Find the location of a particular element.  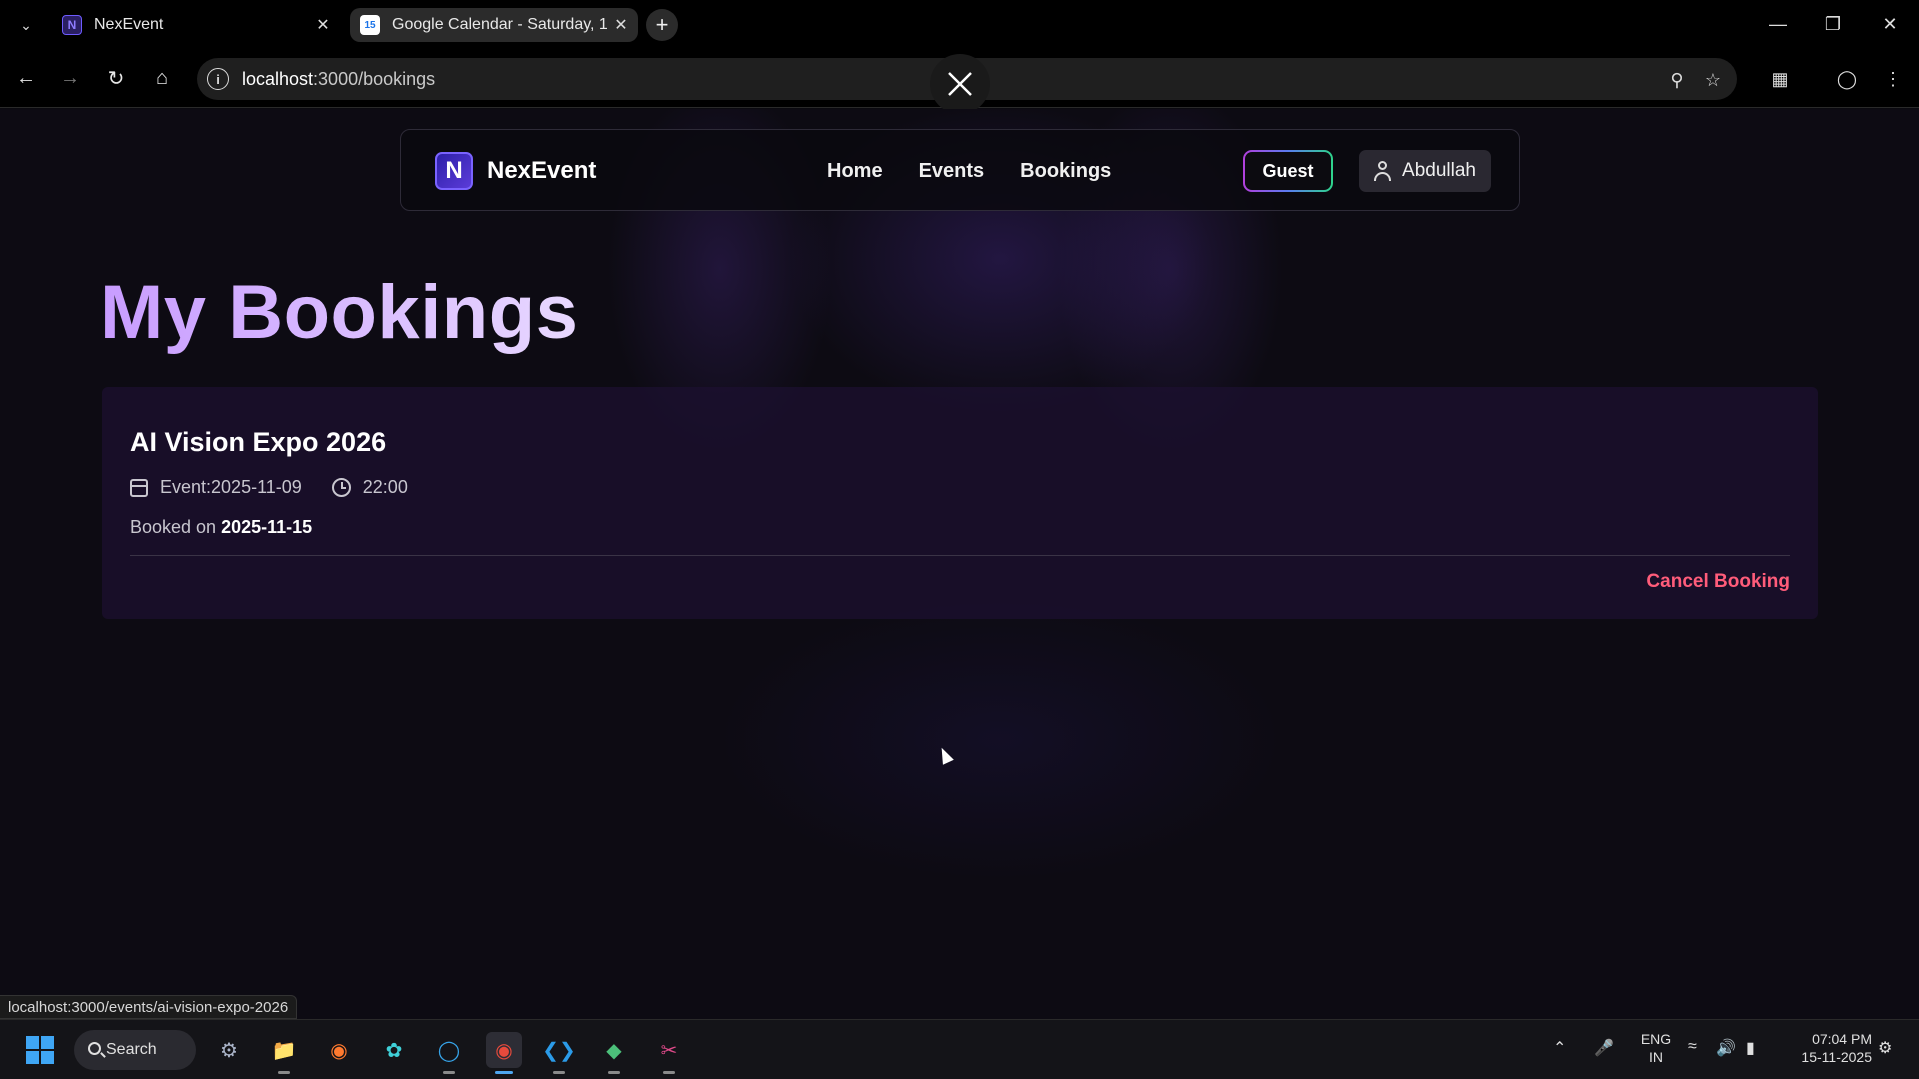

nav-links: Home Events Bookings is located at coordinates (969, 171).